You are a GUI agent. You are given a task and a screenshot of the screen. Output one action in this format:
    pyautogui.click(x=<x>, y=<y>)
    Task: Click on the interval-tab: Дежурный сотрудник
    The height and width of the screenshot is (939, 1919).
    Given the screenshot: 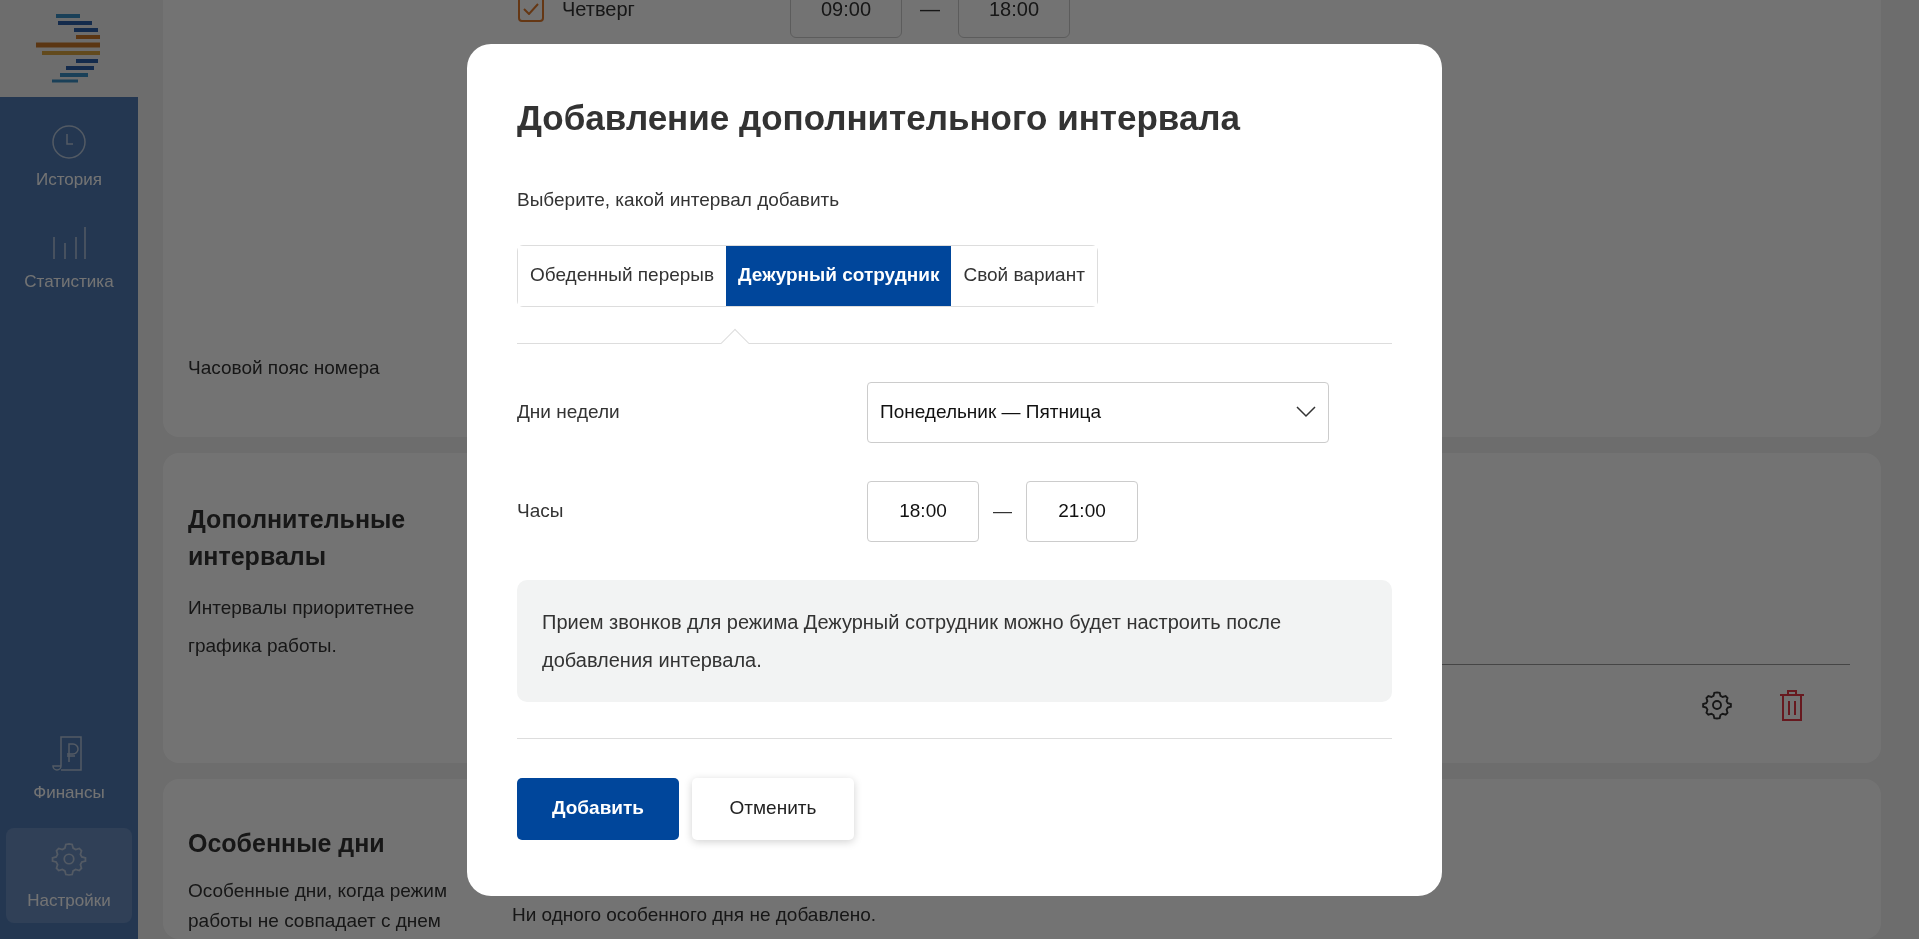 What is the action you would take?
    pyautogui.click(x=839, y=275)
    